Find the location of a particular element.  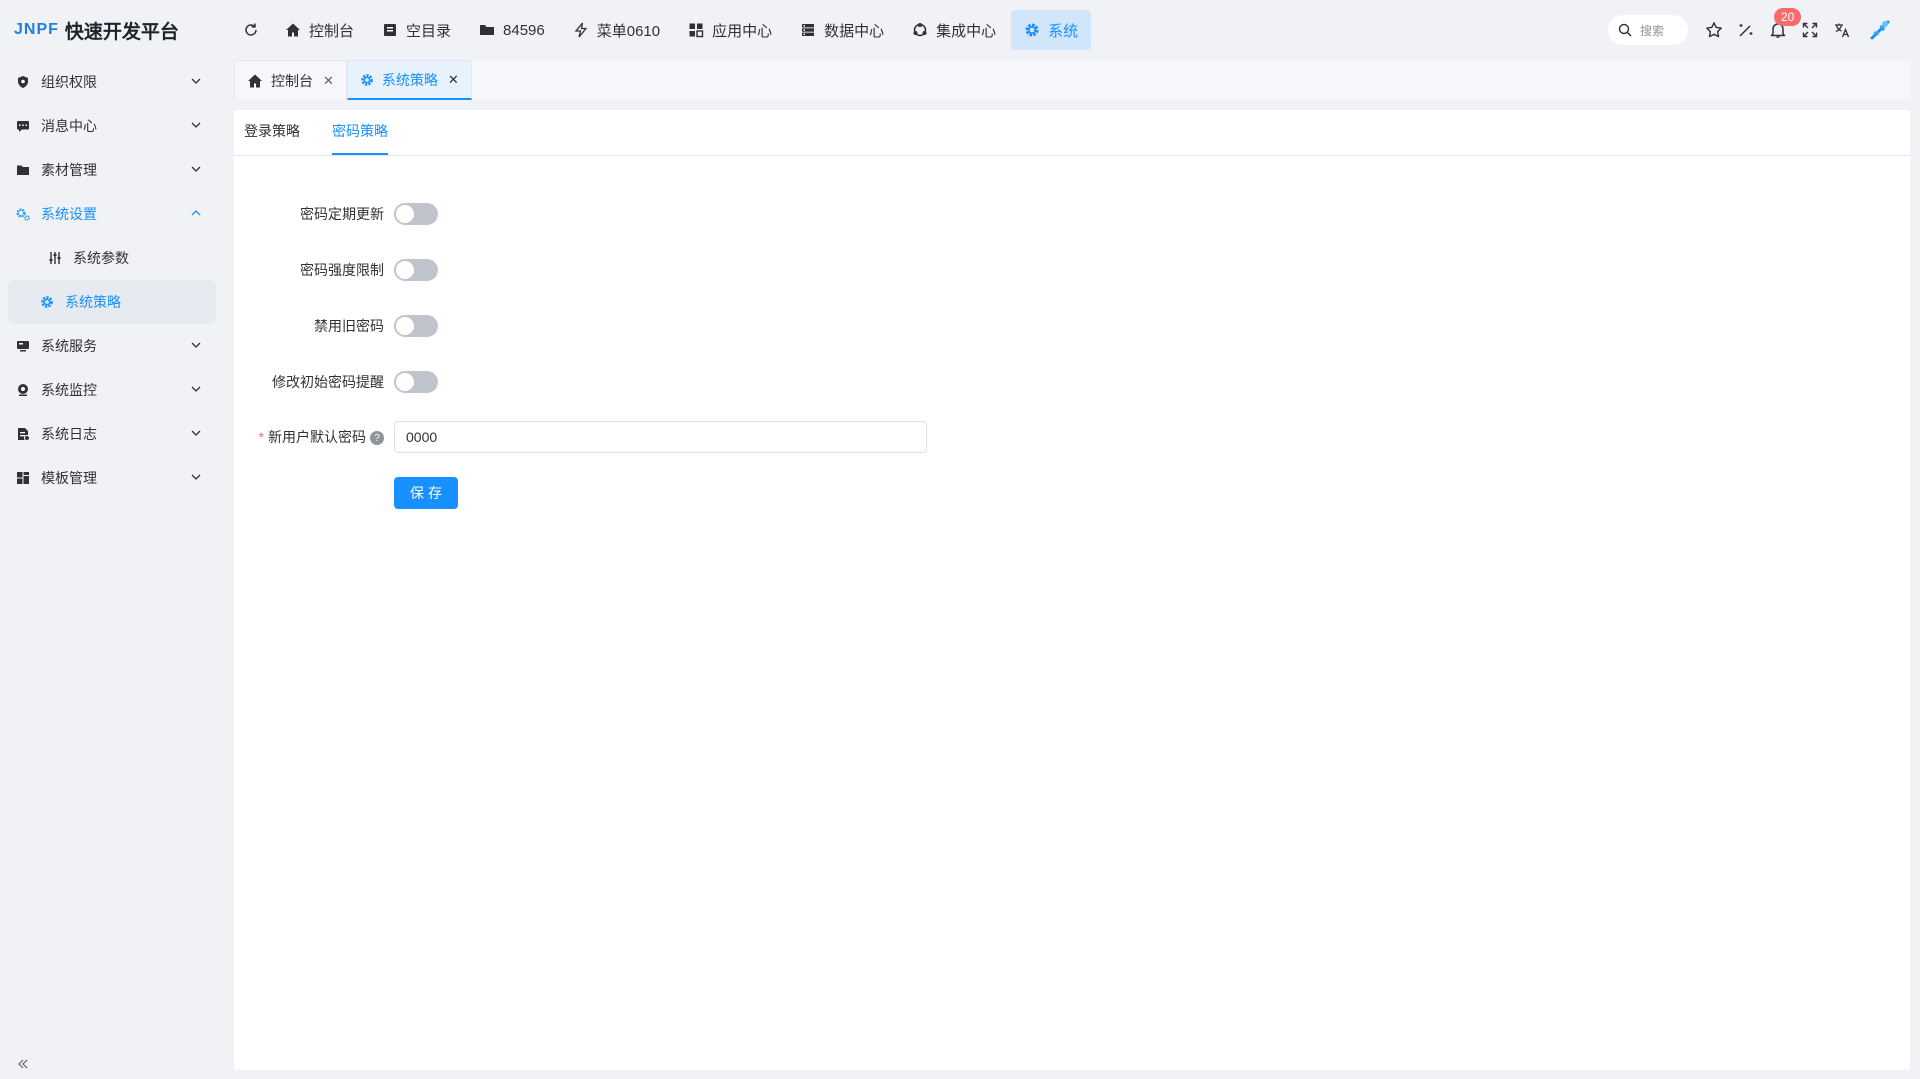

magic-button is located at coordinates (1746, 30).